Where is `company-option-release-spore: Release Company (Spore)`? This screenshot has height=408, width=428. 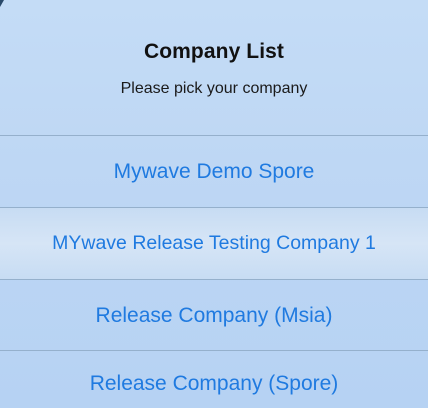 company-option-release-spore: Release Company (Spore) is located at coordinates (214, 379).